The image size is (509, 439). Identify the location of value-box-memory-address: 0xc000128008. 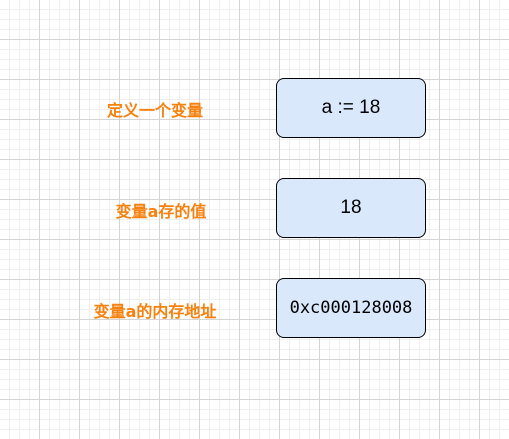
(351, 308).